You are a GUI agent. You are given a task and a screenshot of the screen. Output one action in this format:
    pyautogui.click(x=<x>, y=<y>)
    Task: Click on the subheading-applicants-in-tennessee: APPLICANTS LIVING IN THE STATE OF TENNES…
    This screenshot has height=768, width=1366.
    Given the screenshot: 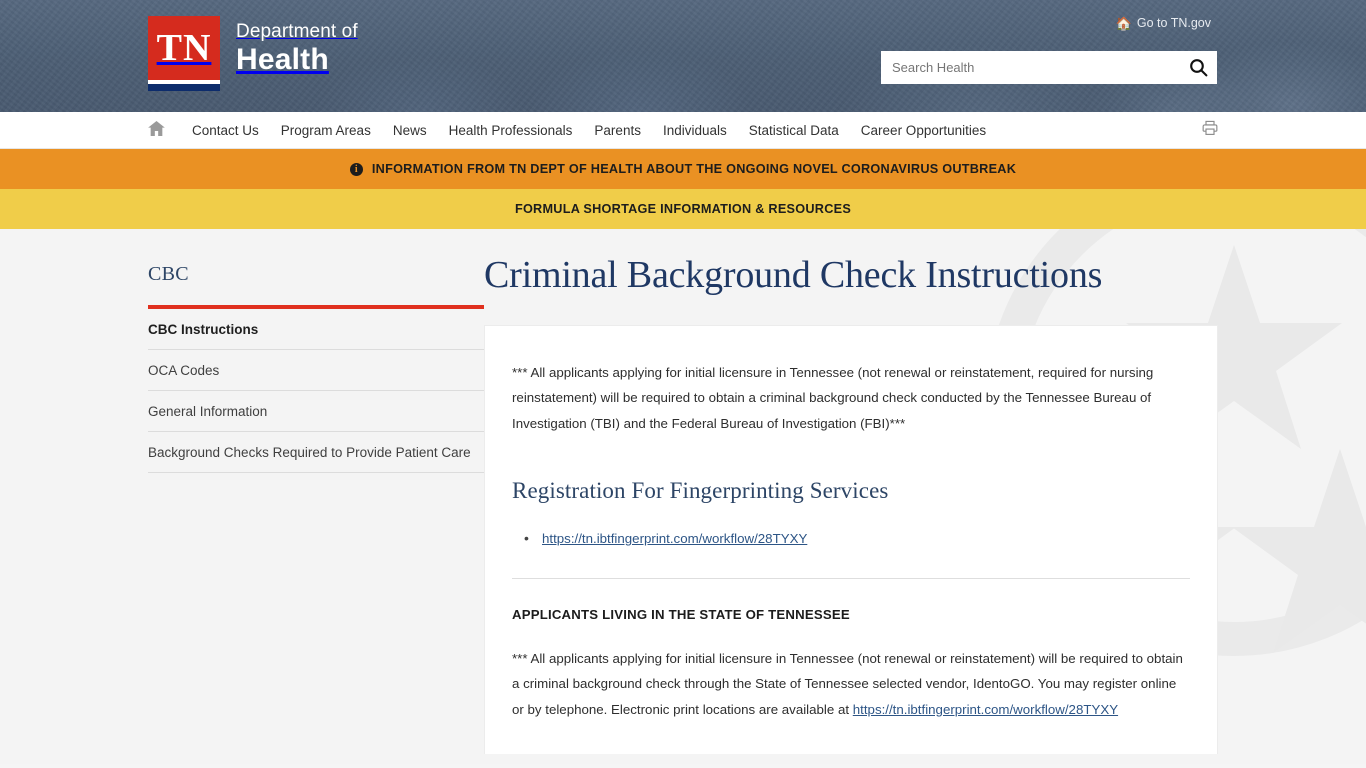 What is the action you would take?
    pyautogui.click(x=681, y=614)
    